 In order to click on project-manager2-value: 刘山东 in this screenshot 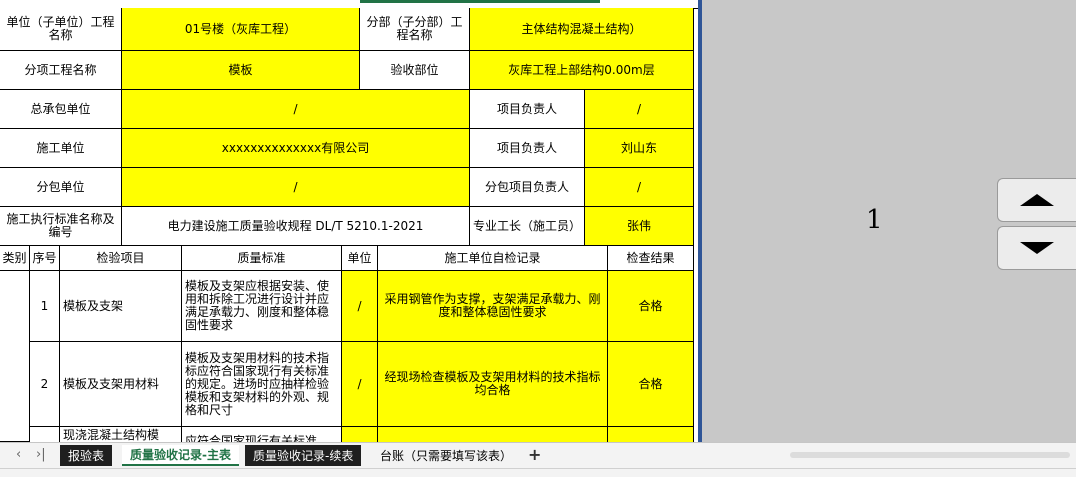, I will do `click(639, 148)`.